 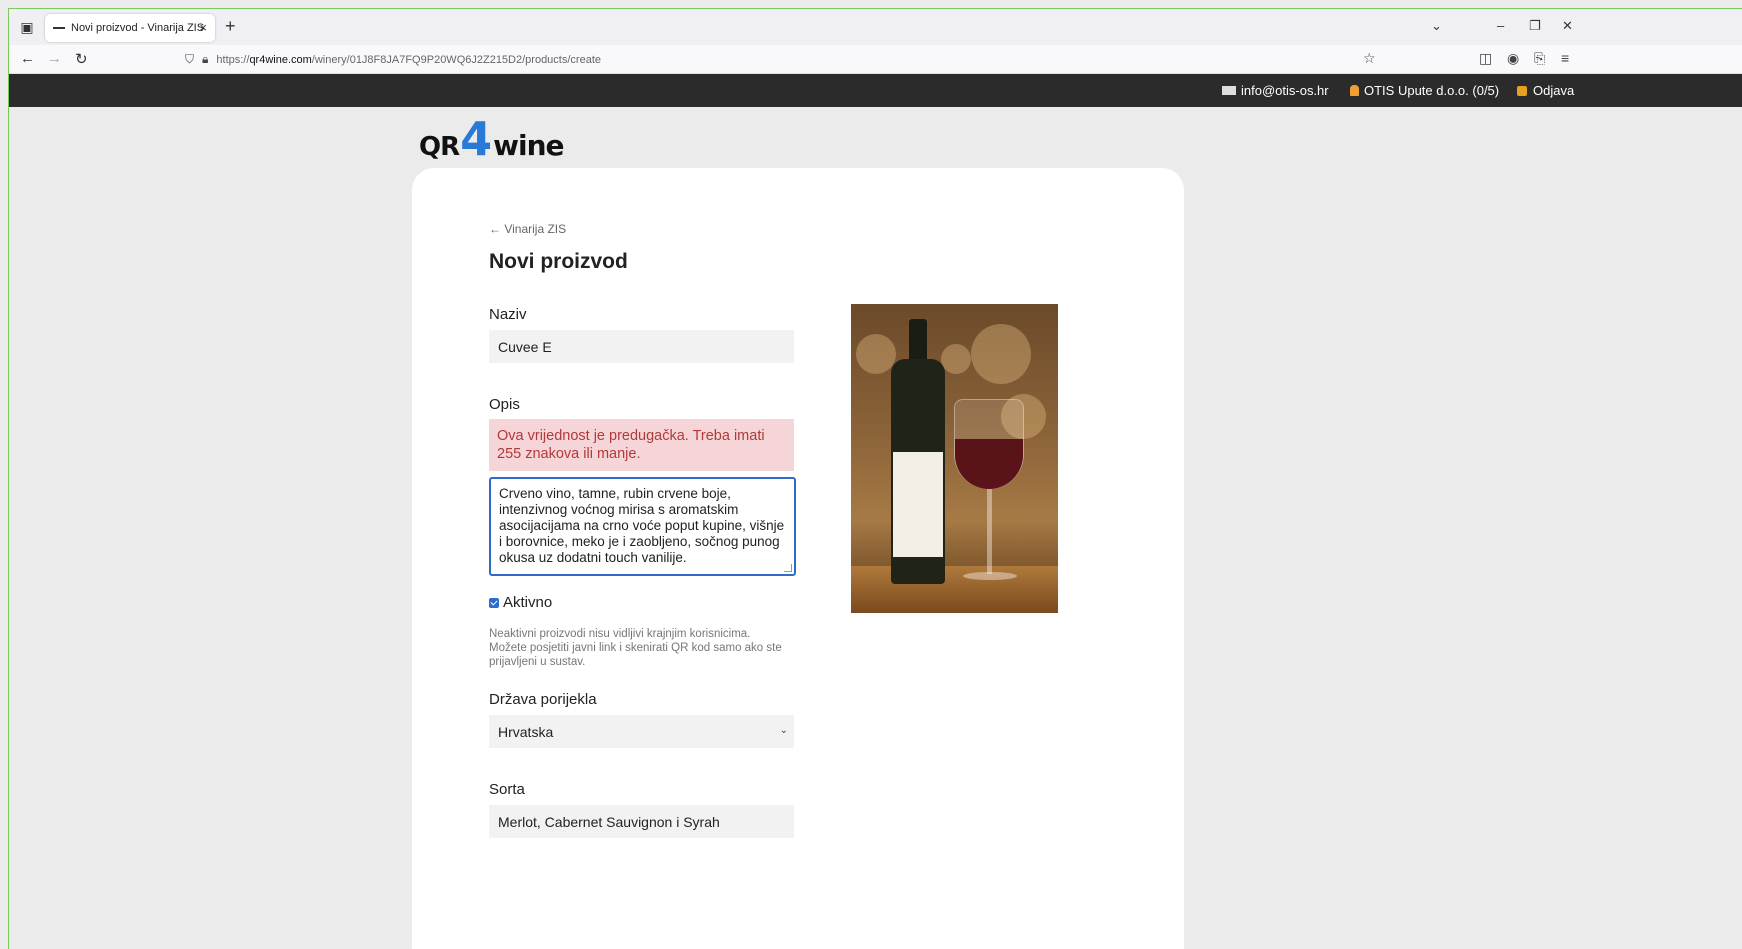 What do you see at coordinates (27, 27) in the screenshot?
I see `tab-list-icon: ▣` at bounding box center [27, 27].